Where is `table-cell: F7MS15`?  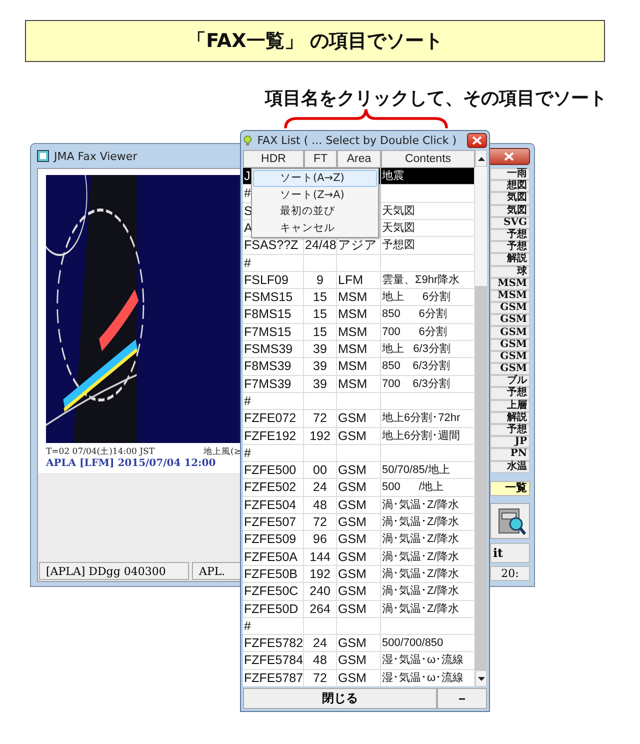
table-cell: F7MS15 is located at coordinates (273, 333).